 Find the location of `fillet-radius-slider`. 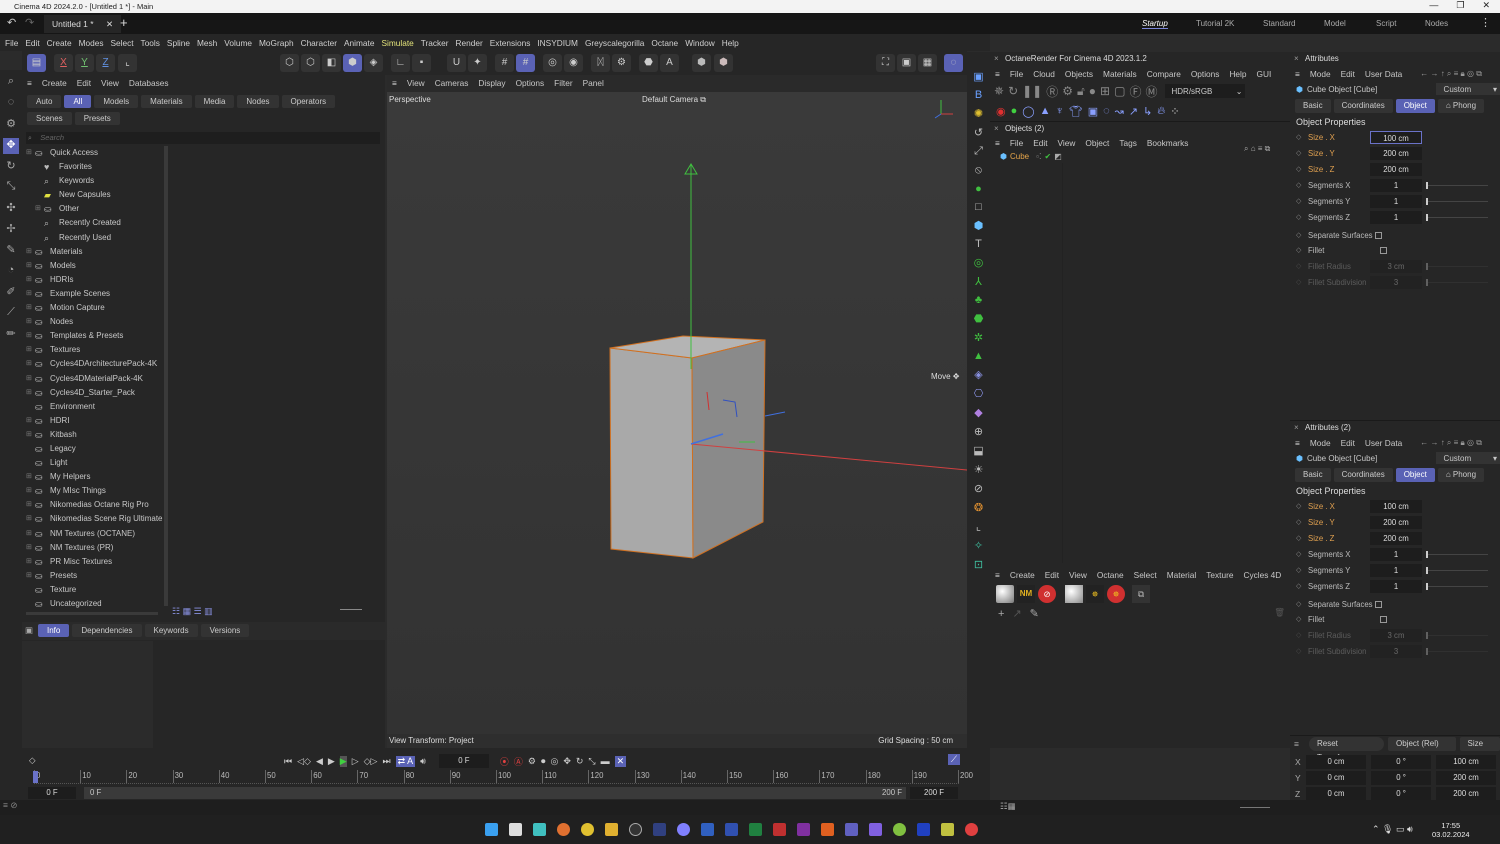

fillet-radius-slider is located at coordinates (1457, 266).